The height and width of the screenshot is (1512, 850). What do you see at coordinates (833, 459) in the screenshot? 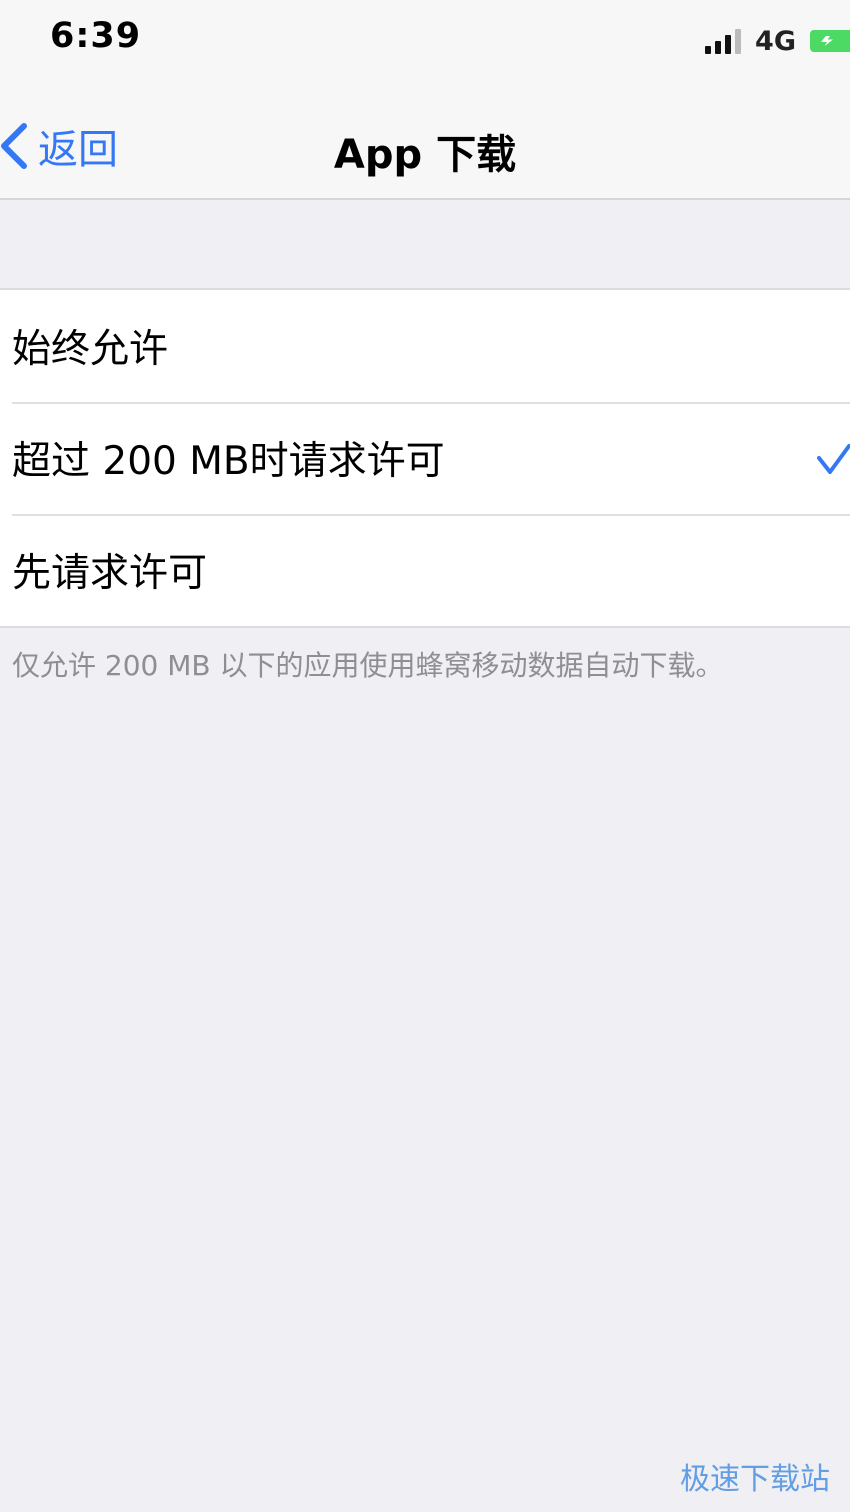
I see `checkmark-icon` at bounding box center [833, 459].